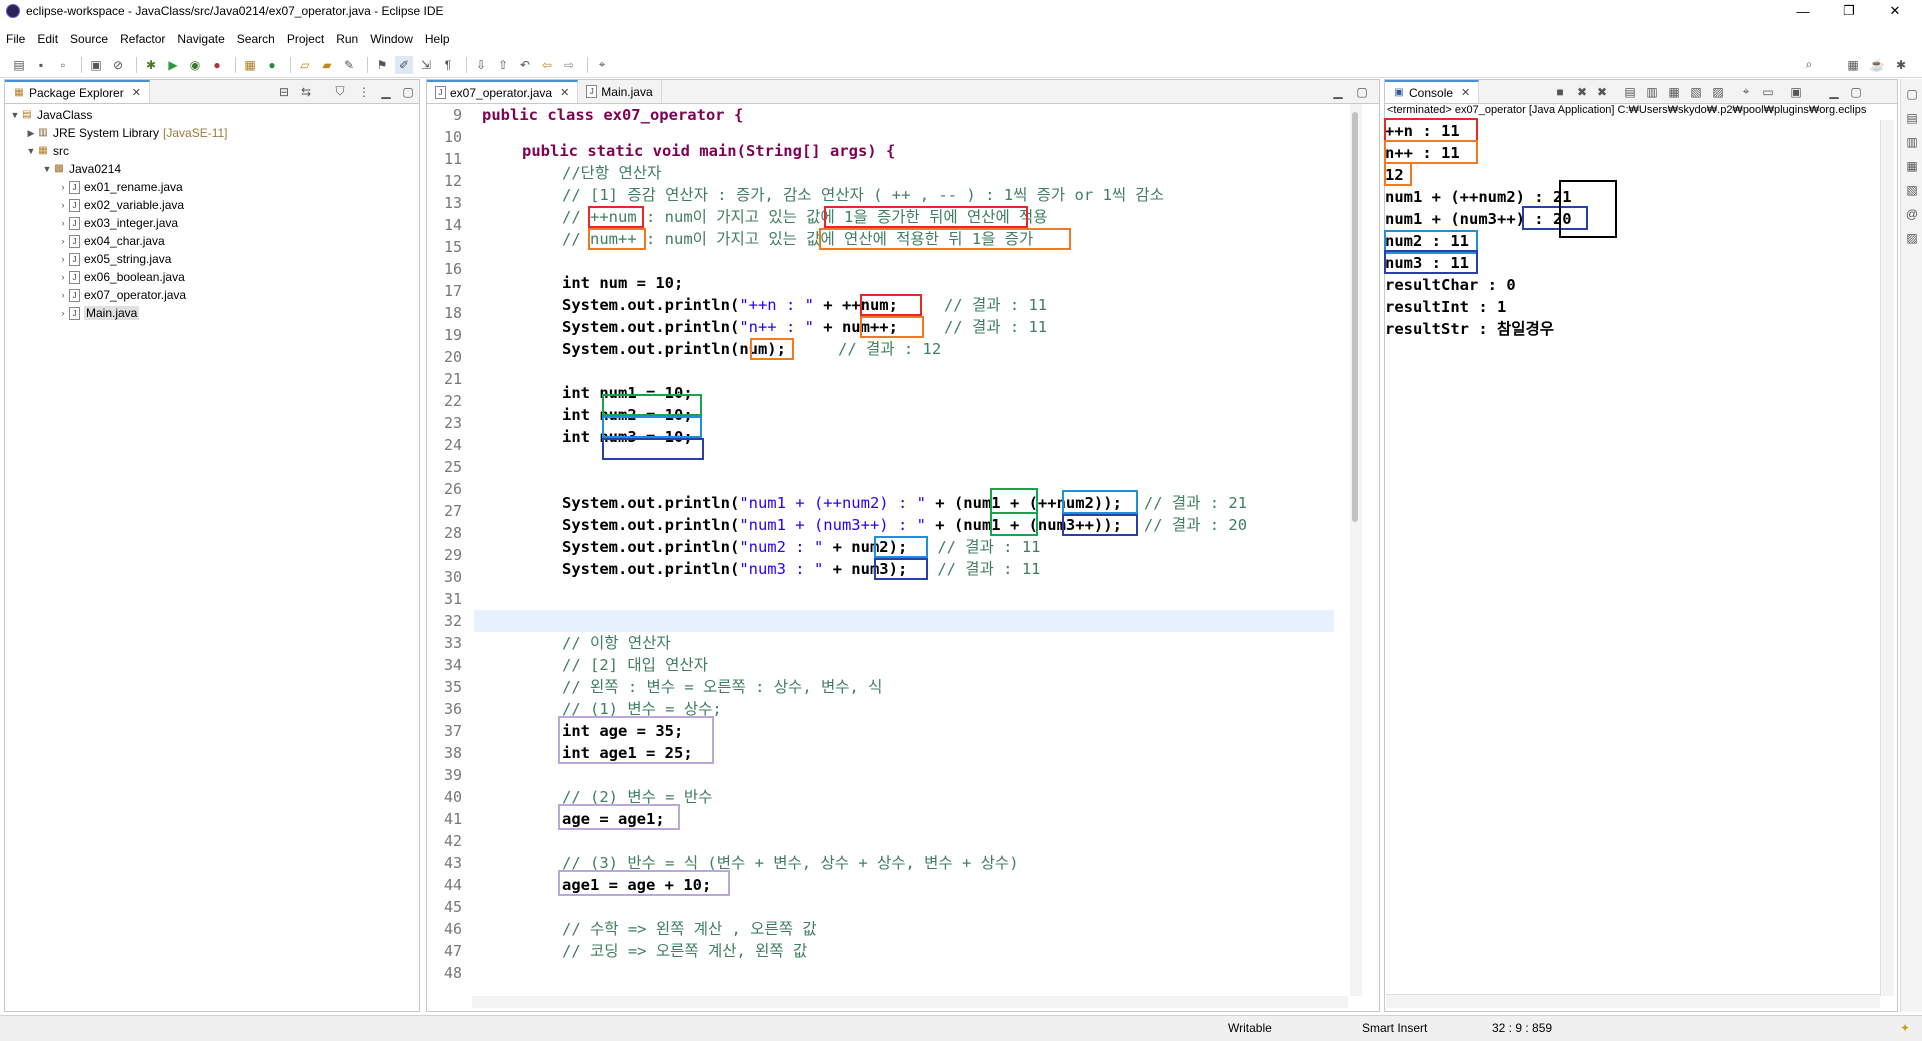 The width and height of the screenshot is (1922, 1041). Describe the element at coordinates (284, 92) in the screenshot. I see `collapse-all-icon: ⊟` at that location.